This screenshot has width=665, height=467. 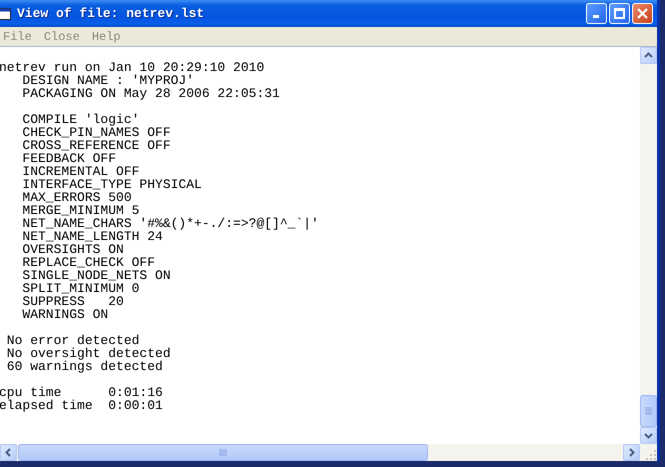 I want to click on listing-line: REPLACE_CHECK OFF, so click(x=88, y=262).